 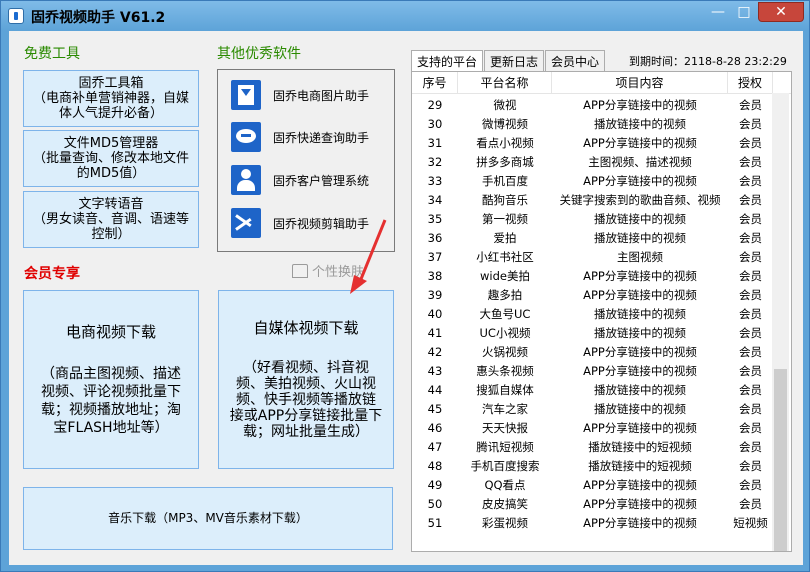 What do you see at coordinates (640, 465) in the screenshot?
I see `table-cell: 播放链接中的短视频` at bounding box center [640, 465].